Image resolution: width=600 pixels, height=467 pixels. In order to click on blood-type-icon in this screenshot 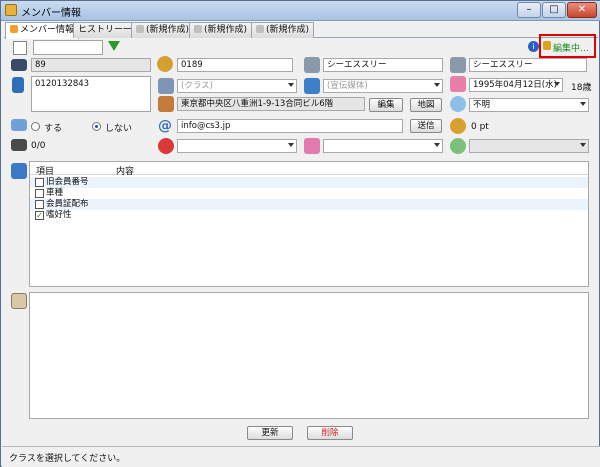, I will do `click(458, 104)`.